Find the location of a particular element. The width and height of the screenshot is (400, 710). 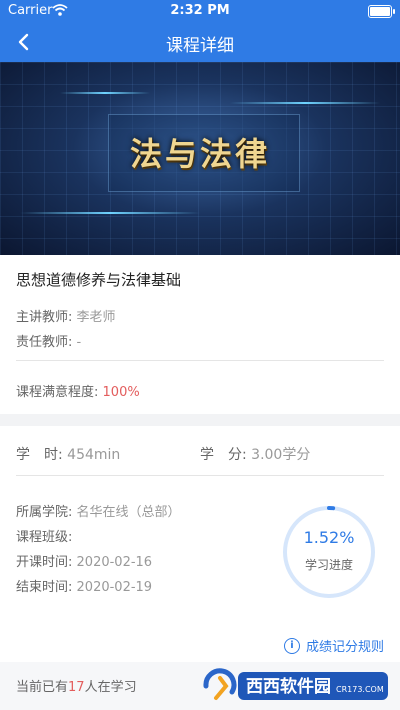

info-icon: i is located at coordinates (291, 645).